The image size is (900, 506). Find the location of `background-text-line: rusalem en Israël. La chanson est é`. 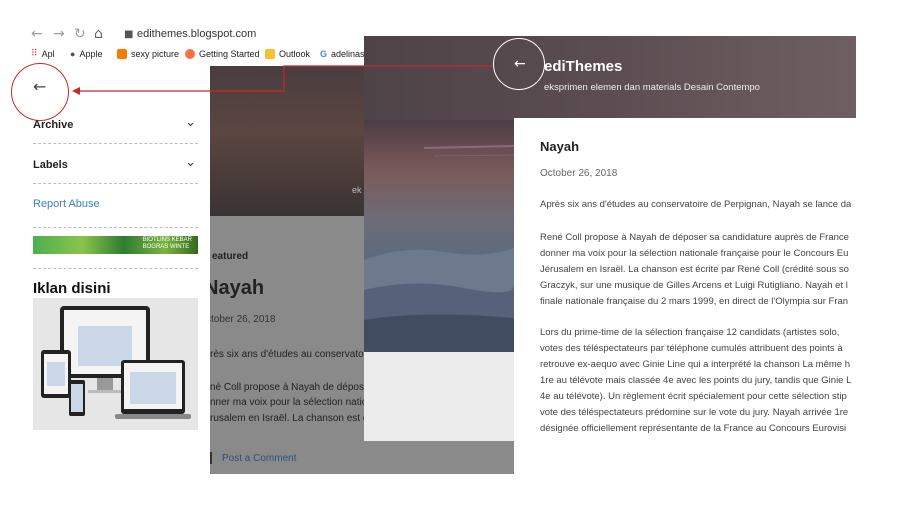

background-text-line: rusalem en Israël. La chanson est é is located at coordinates (289, 418).